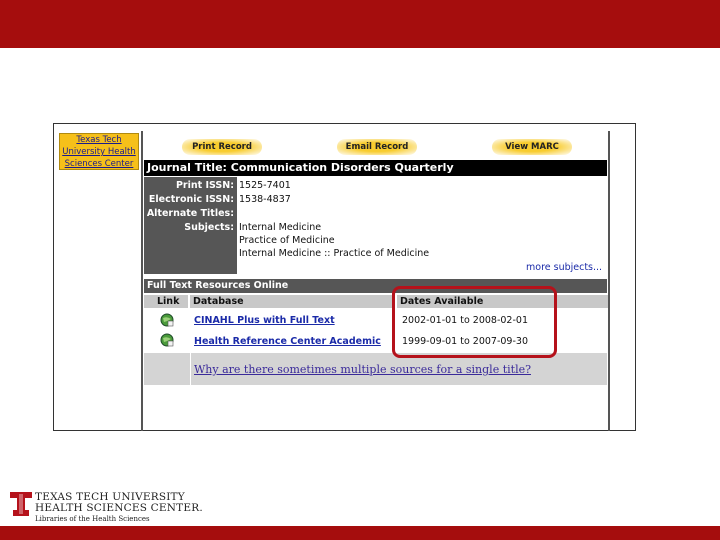  I want to click on print-issn-value: 1525-7401, so click(265, 185).